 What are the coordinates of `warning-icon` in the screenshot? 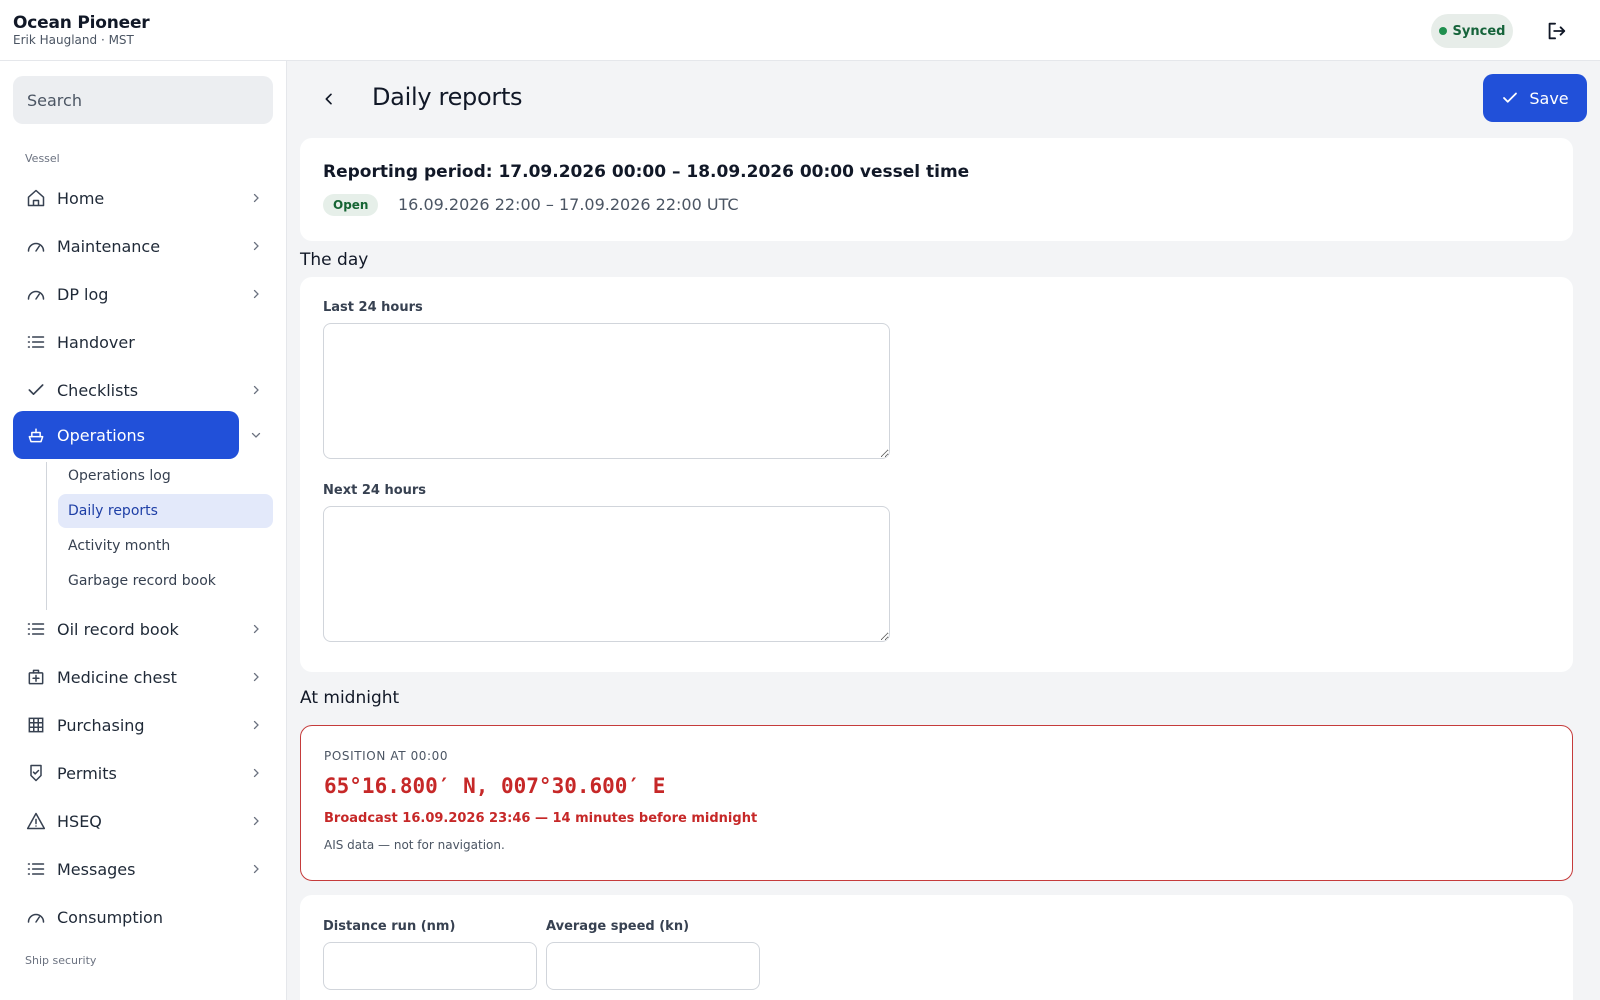 It's located at (36, 821).